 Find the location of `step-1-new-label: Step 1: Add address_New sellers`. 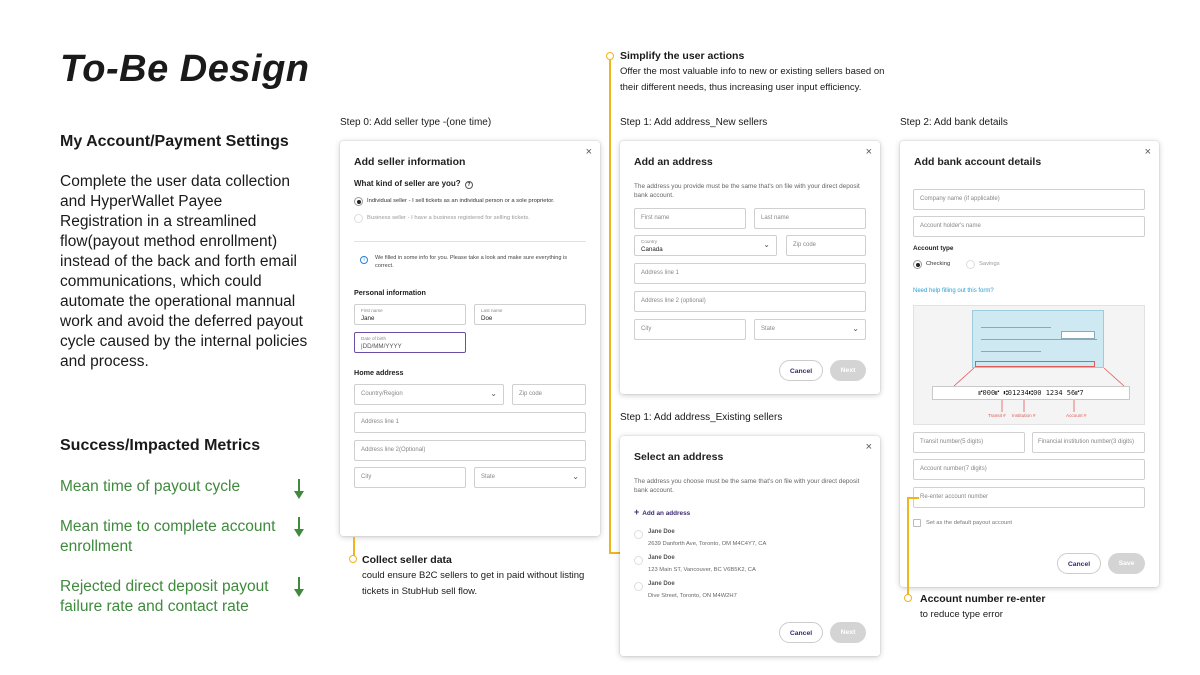

step-1-new-label: Step 1: Add address_New sellers is located at coordinates (694, 122).